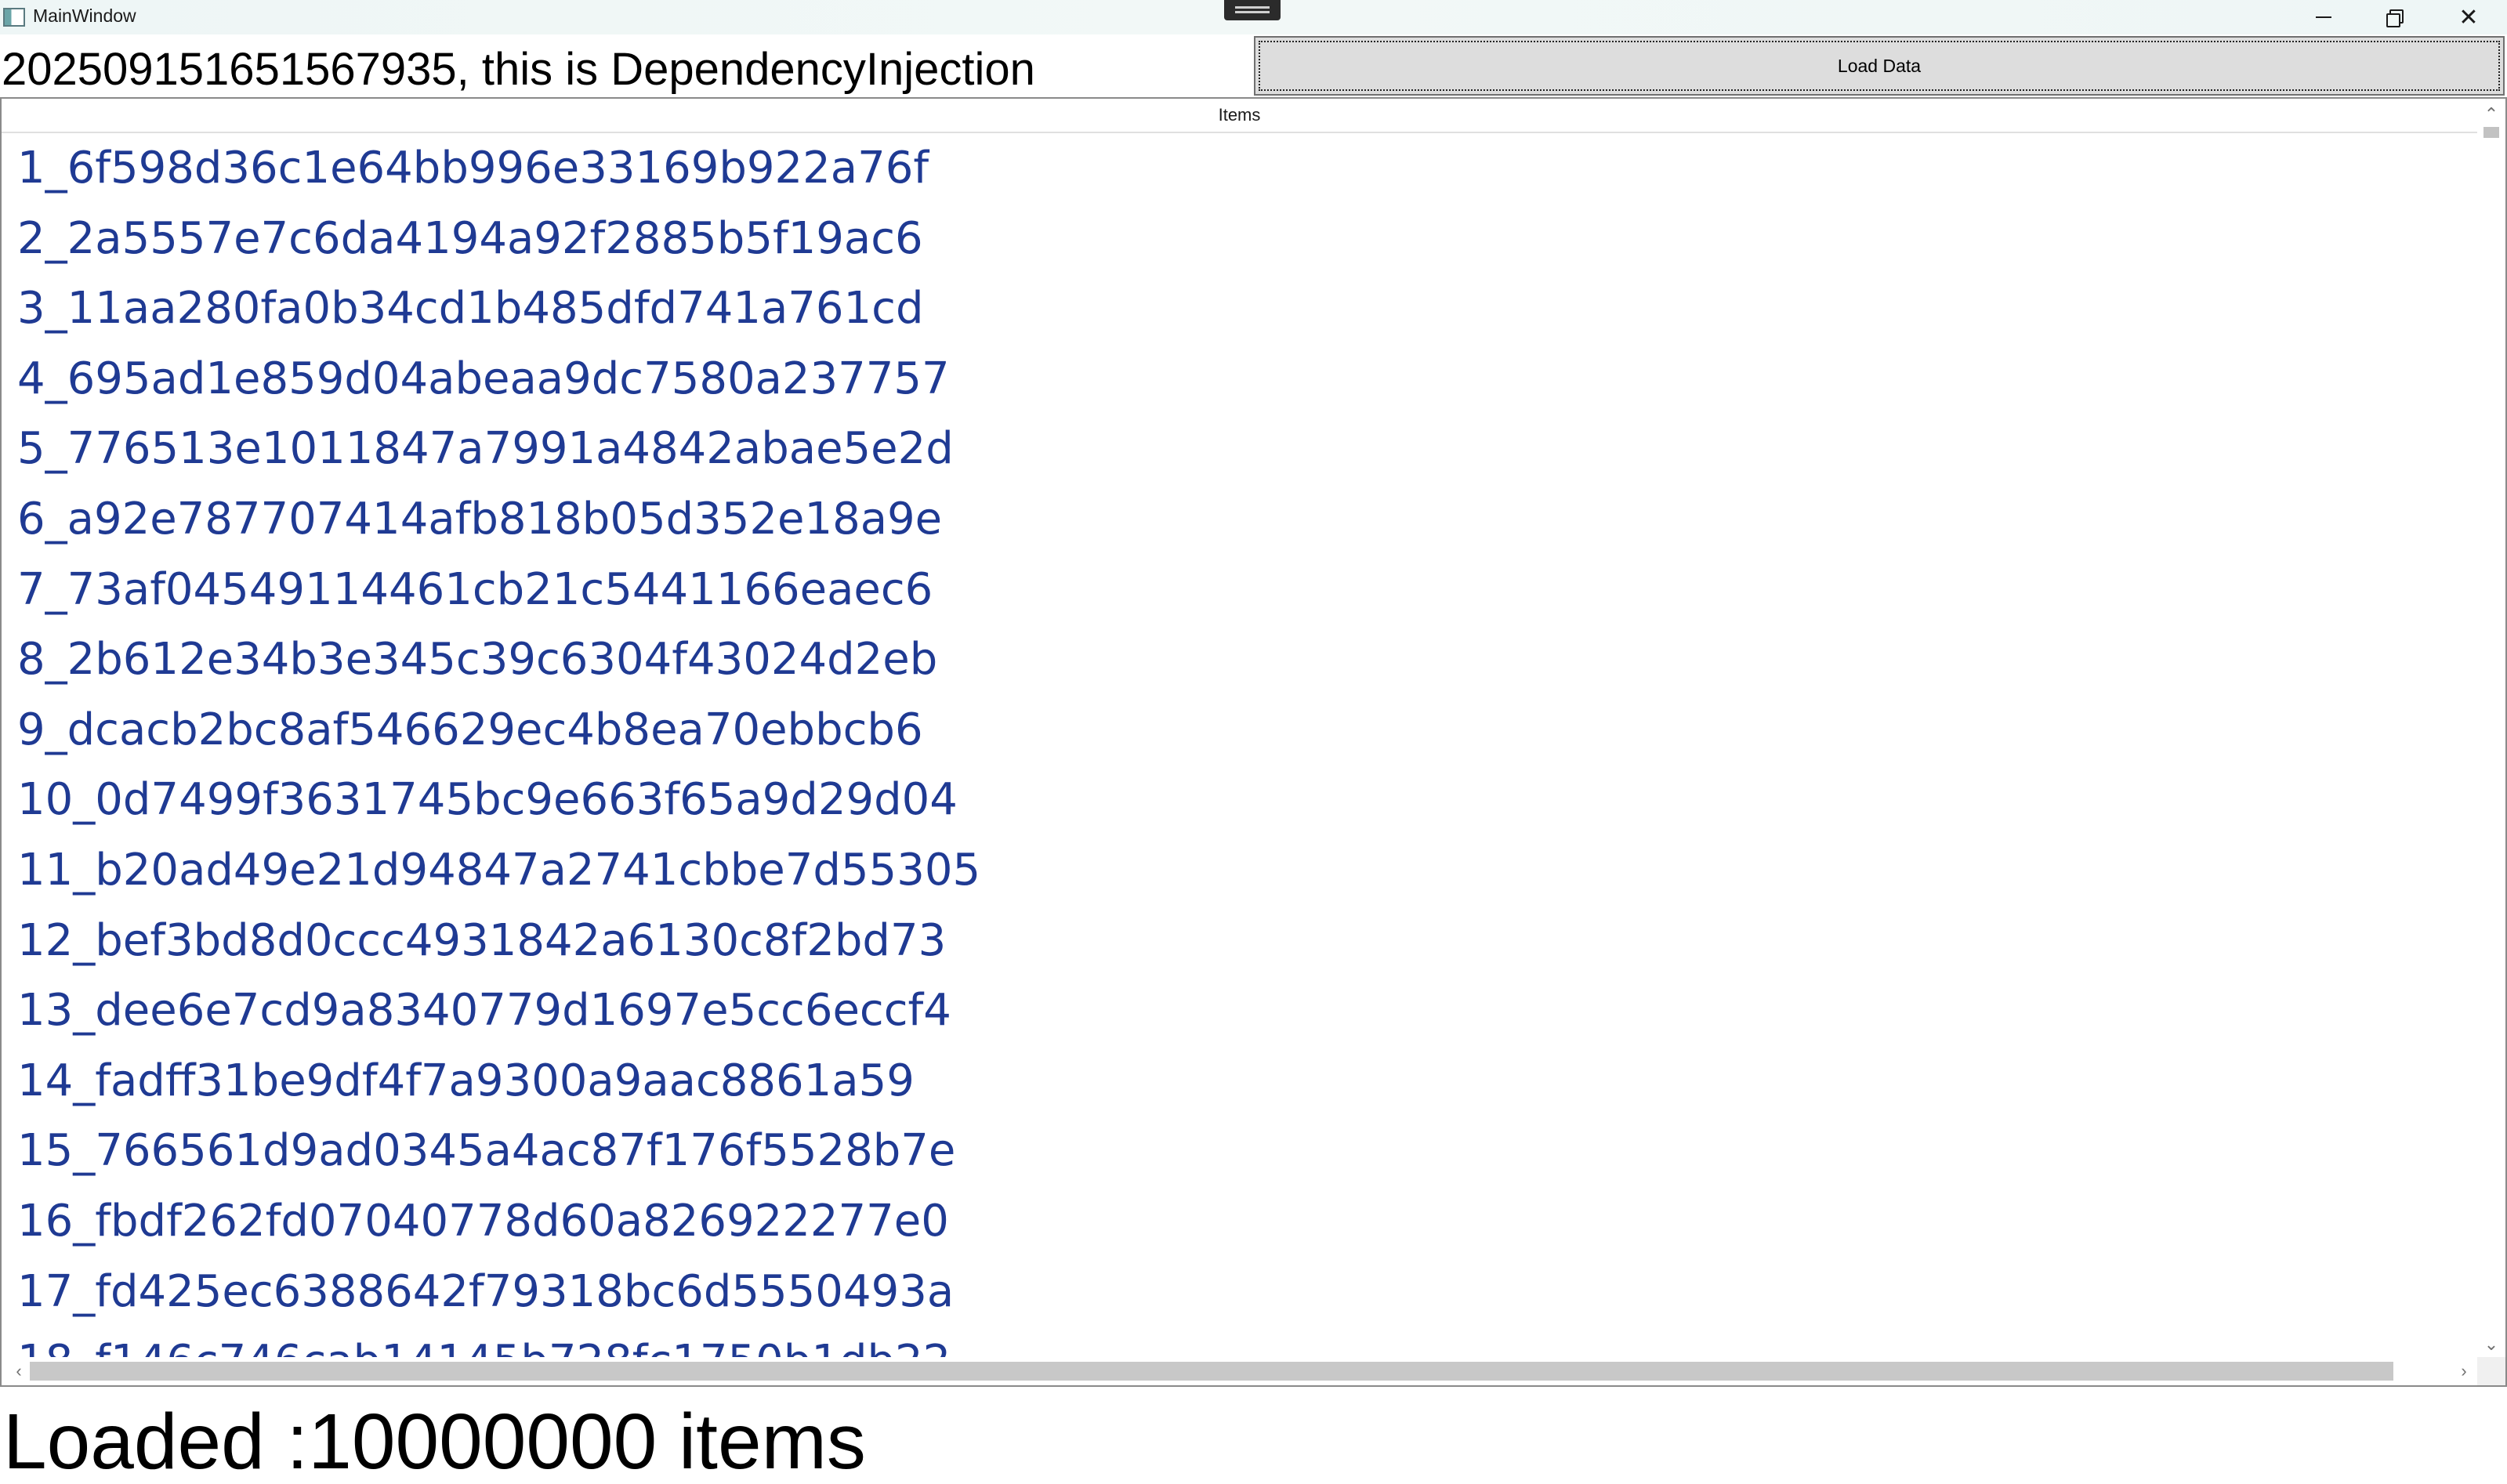 The image size is (2507, 1484). Describe the element at coordinates (1243, 1081) in the screenshot. I see `list-item: 14_fadff31be9df4f7a9300a9aac8861a59` at that location.